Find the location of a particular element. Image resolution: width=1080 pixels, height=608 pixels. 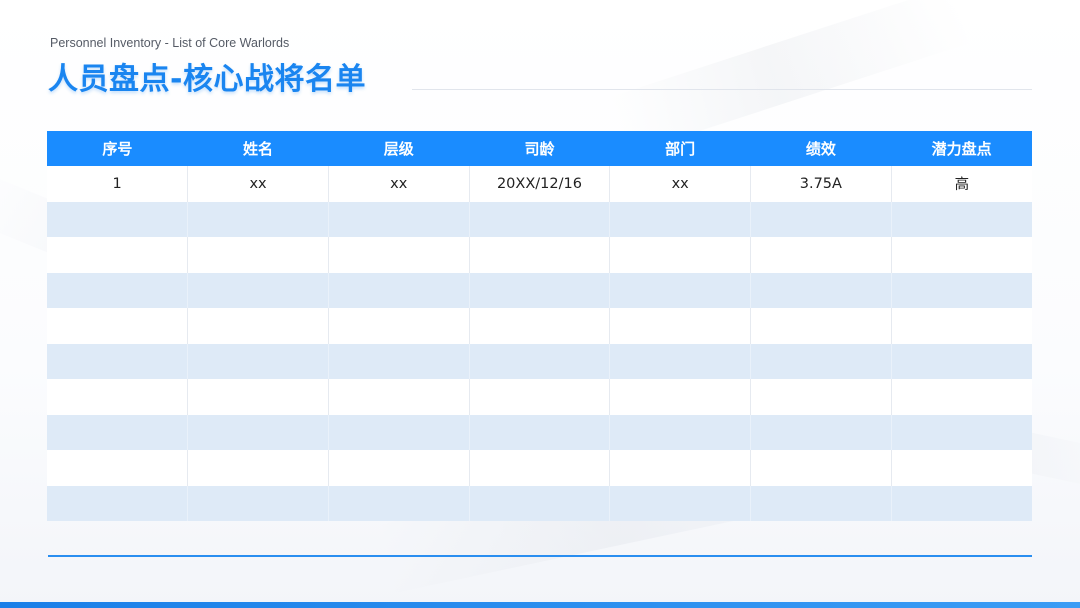

table-cell: 1 is located at coordinates (117, 184).